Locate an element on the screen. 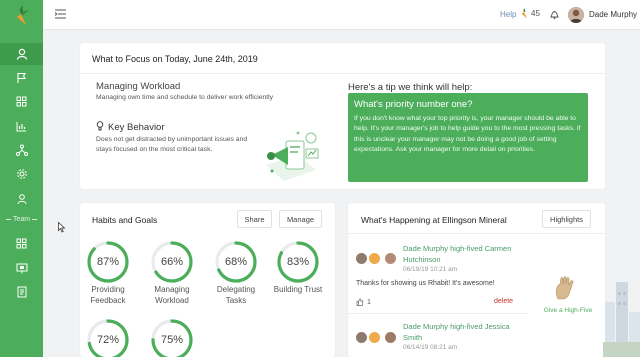  gauge-value: 66% is located at coordinates (172, 262).